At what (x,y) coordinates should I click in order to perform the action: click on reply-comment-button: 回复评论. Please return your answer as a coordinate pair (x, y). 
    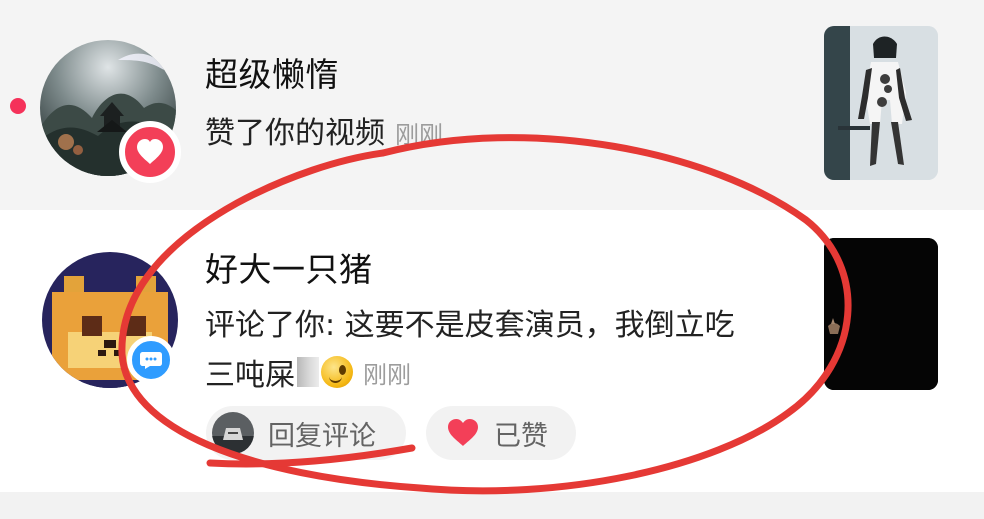
    Looking at the image, I should click on (306, 433).